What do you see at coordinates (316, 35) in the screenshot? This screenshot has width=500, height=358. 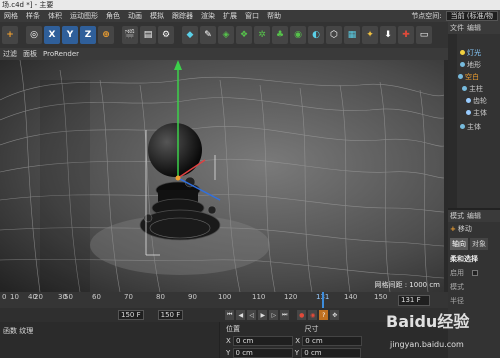 I see `deformer-icon: ◐` at bounding box center [316, 35].